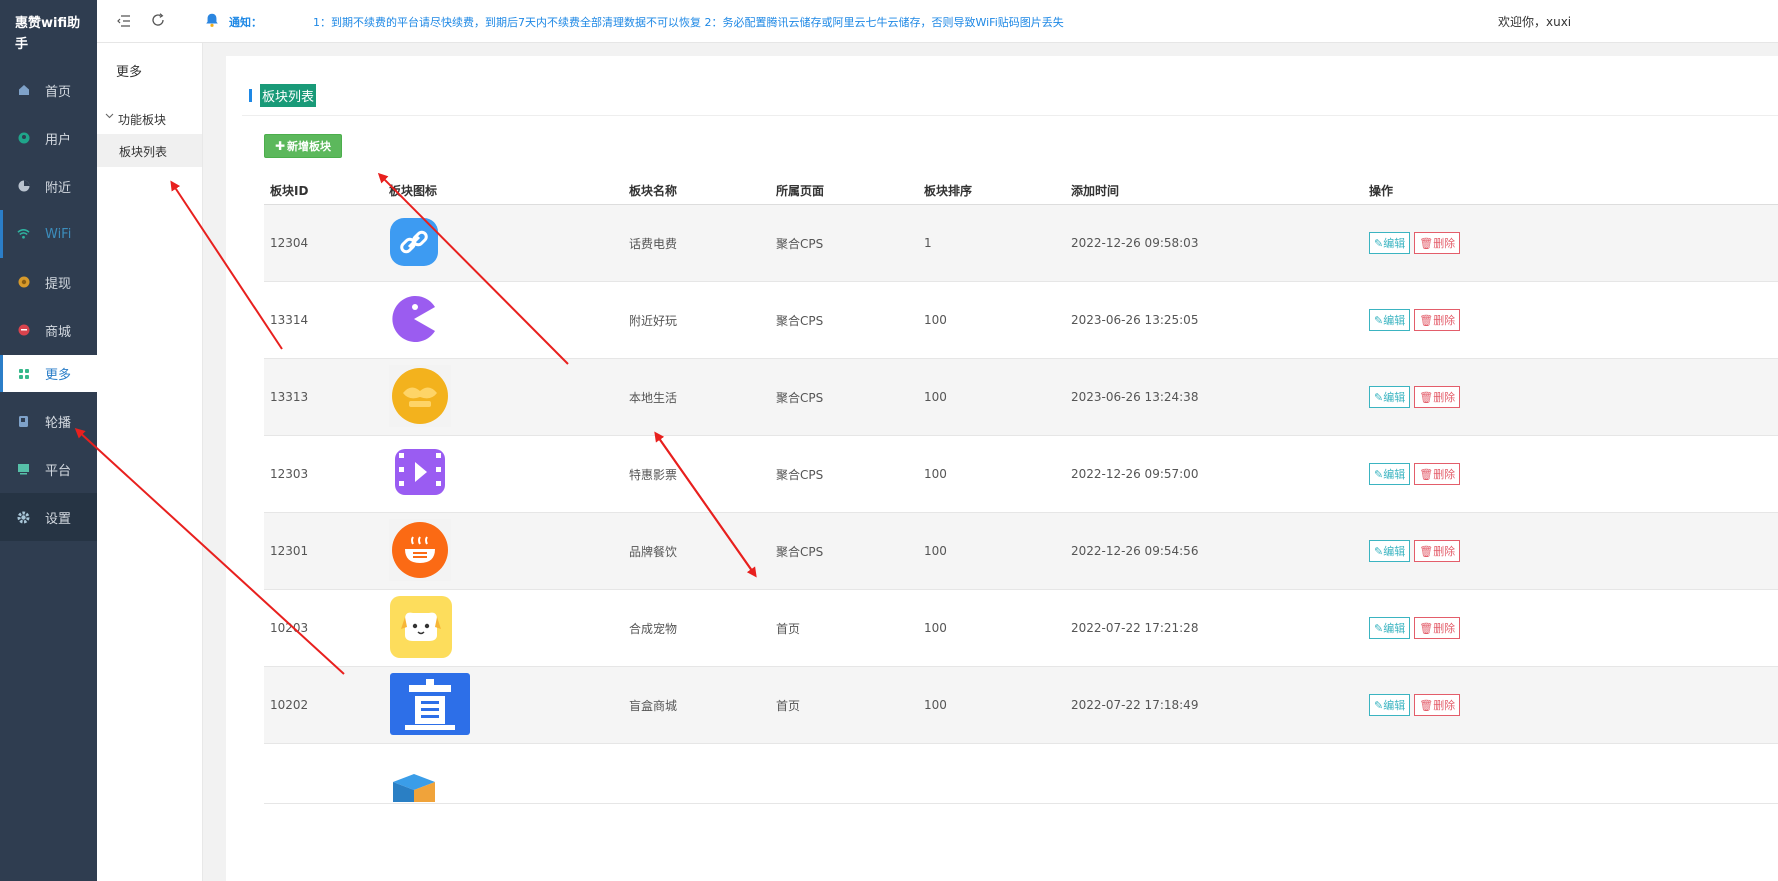  Describe the element at coordinates (1534, 21) in the screenshot. I see `welcome-user: 欢迎你，xuxi` at that location.